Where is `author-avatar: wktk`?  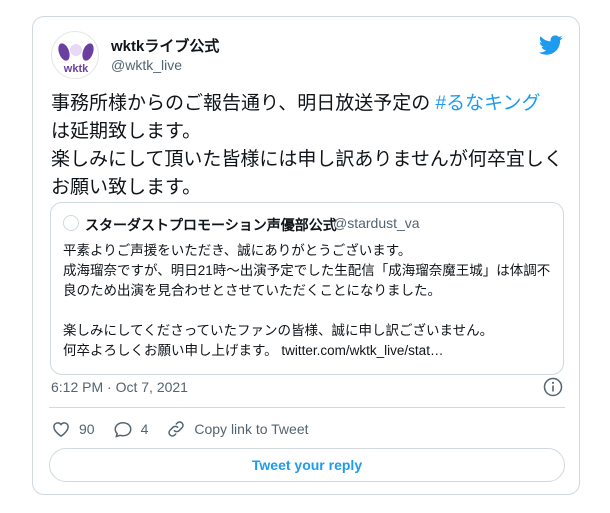 author-avatar: wktk is located at coordinates (75, 55).